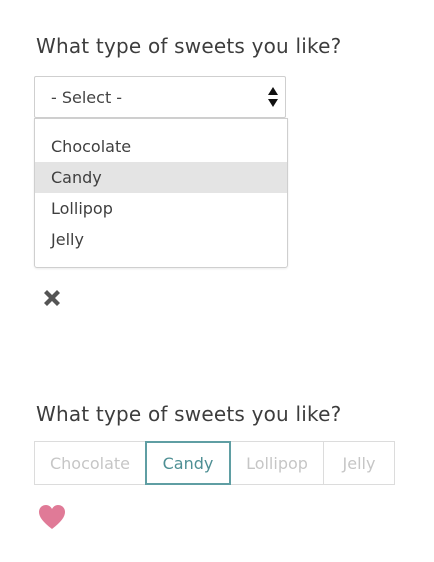 Image resolution: width=434 pixels, height=562 pixels. I want to click on close-icon, so click(52, 298).